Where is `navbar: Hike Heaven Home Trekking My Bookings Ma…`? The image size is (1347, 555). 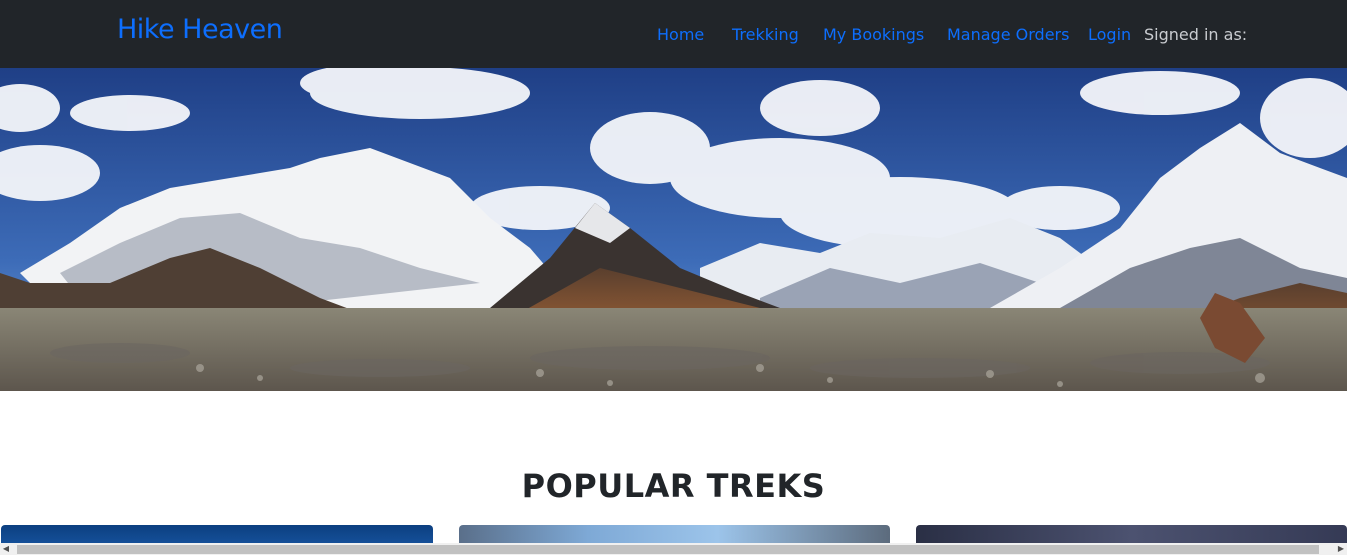 navbar: Hike Heaven Home Trekking My Bookings Ma… is located at coordinates (673, 34).